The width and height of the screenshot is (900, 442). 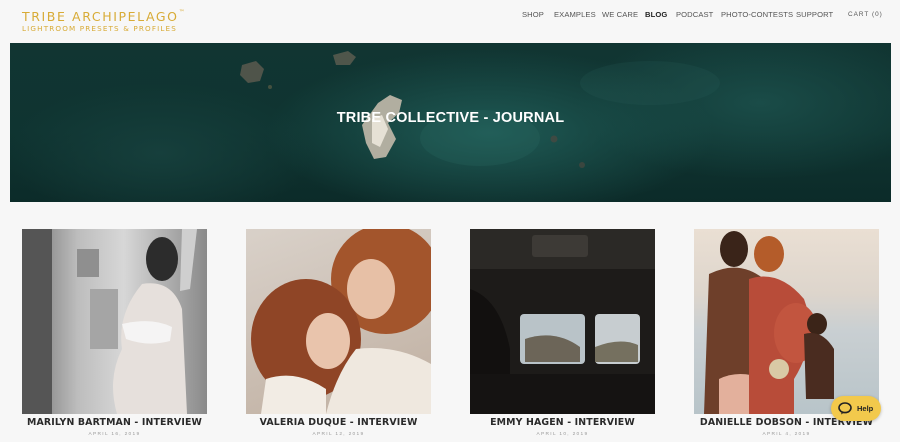 What do you see at coordinates (845, 411) in the screenshot?
I see `chat-bubble-icon` at bounding box center [845, 411].